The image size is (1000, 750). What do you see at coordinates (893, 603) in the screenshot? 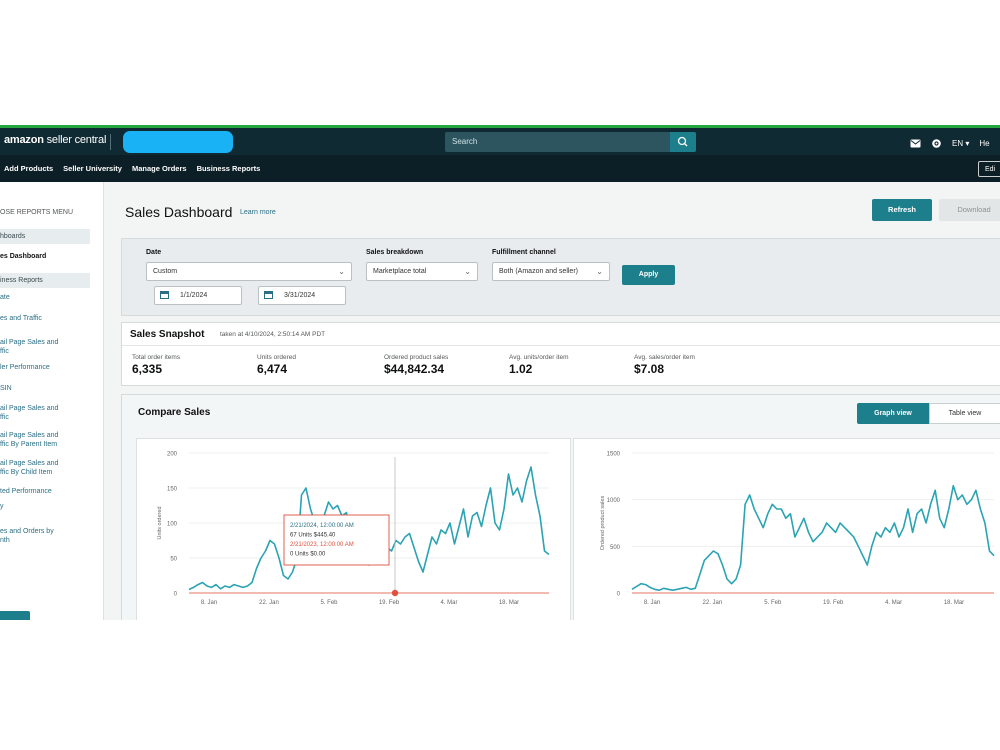
I see `x-tick-label: 4. Mar` at bounding box center [893, 603].